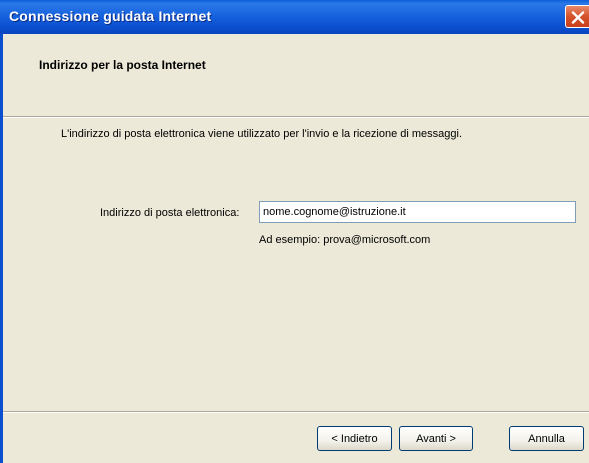 This screenshot has height=463, width=589. I want to click on close-button, so click(577, 16).